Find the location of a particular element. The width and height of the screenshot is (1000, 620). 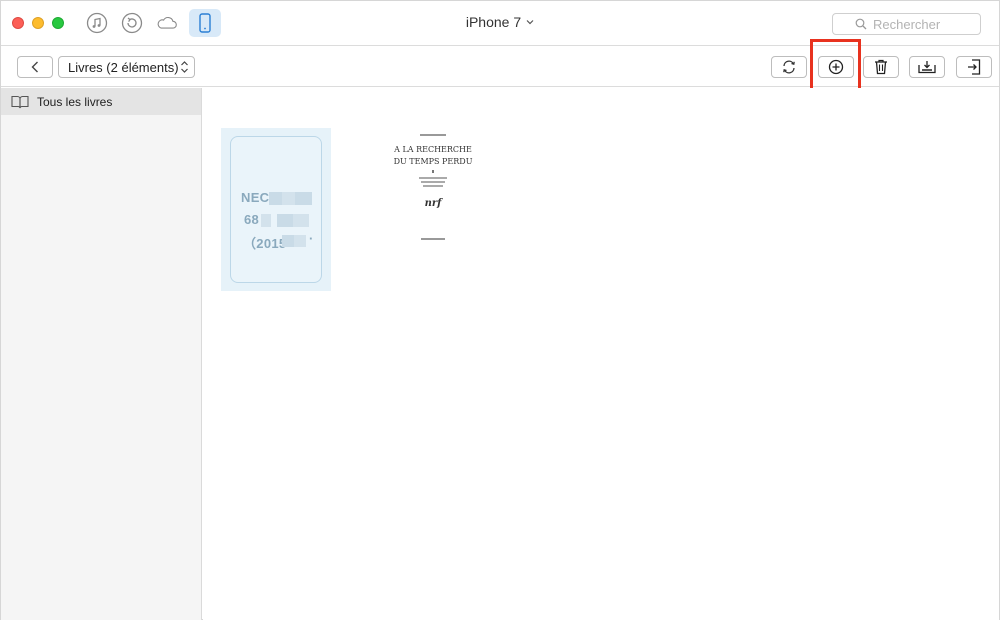

add-button-highlight is located at coordinates (835, 67).